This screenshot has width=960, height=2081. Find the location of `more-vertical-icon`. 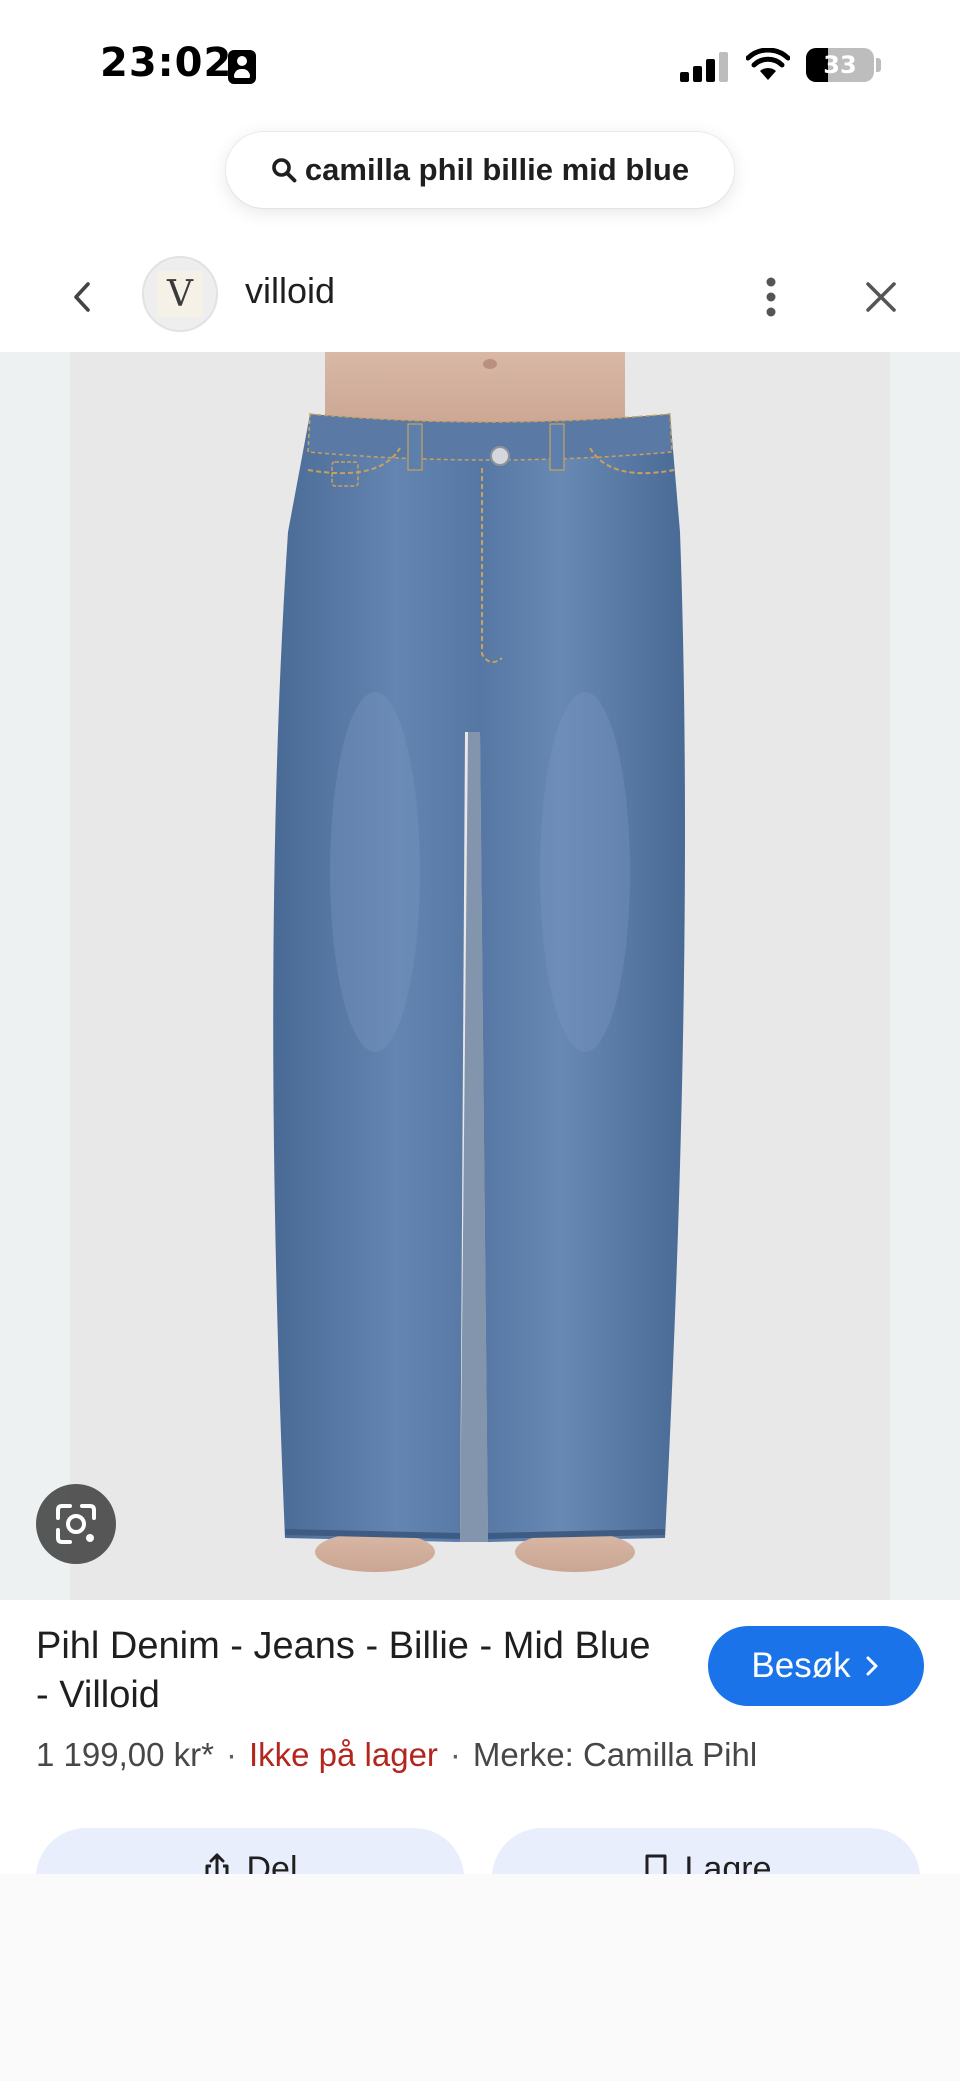

more-vertical-icon is located at coordinates (771, 297).